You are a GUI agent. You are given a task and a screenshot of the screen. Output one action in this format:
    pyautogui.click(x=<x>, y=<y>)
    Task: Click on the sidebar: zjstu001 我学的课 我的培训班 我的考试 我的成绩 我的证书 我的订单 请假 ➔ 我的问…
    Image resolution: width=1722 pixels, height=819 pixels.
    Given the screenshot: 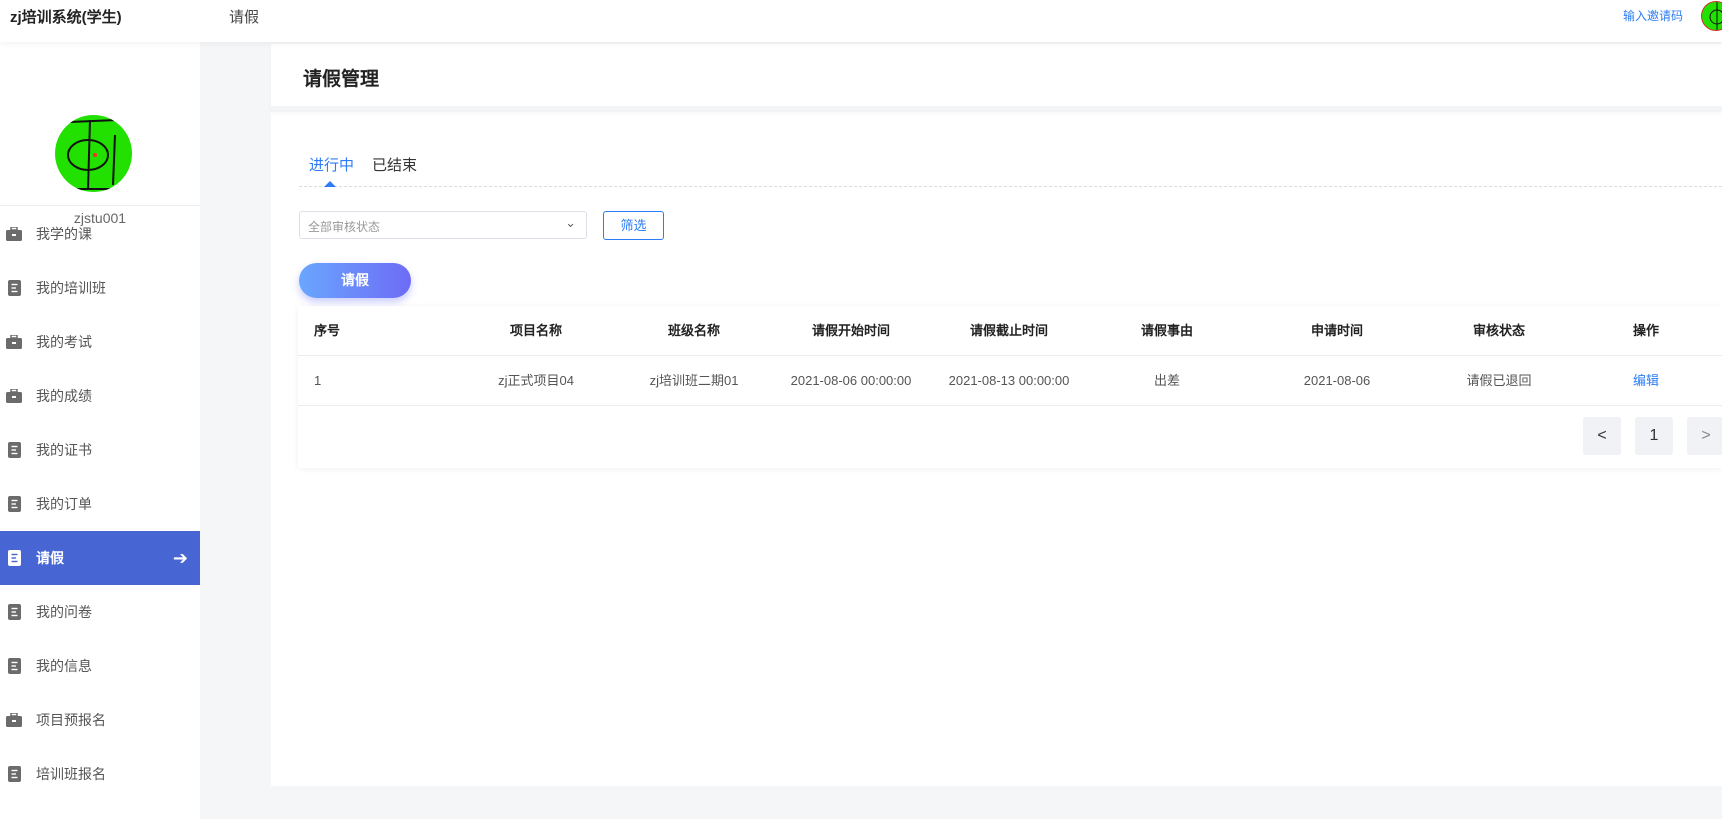 What is the action you would take?
    pyautogui.click(x=100, y=430)
    